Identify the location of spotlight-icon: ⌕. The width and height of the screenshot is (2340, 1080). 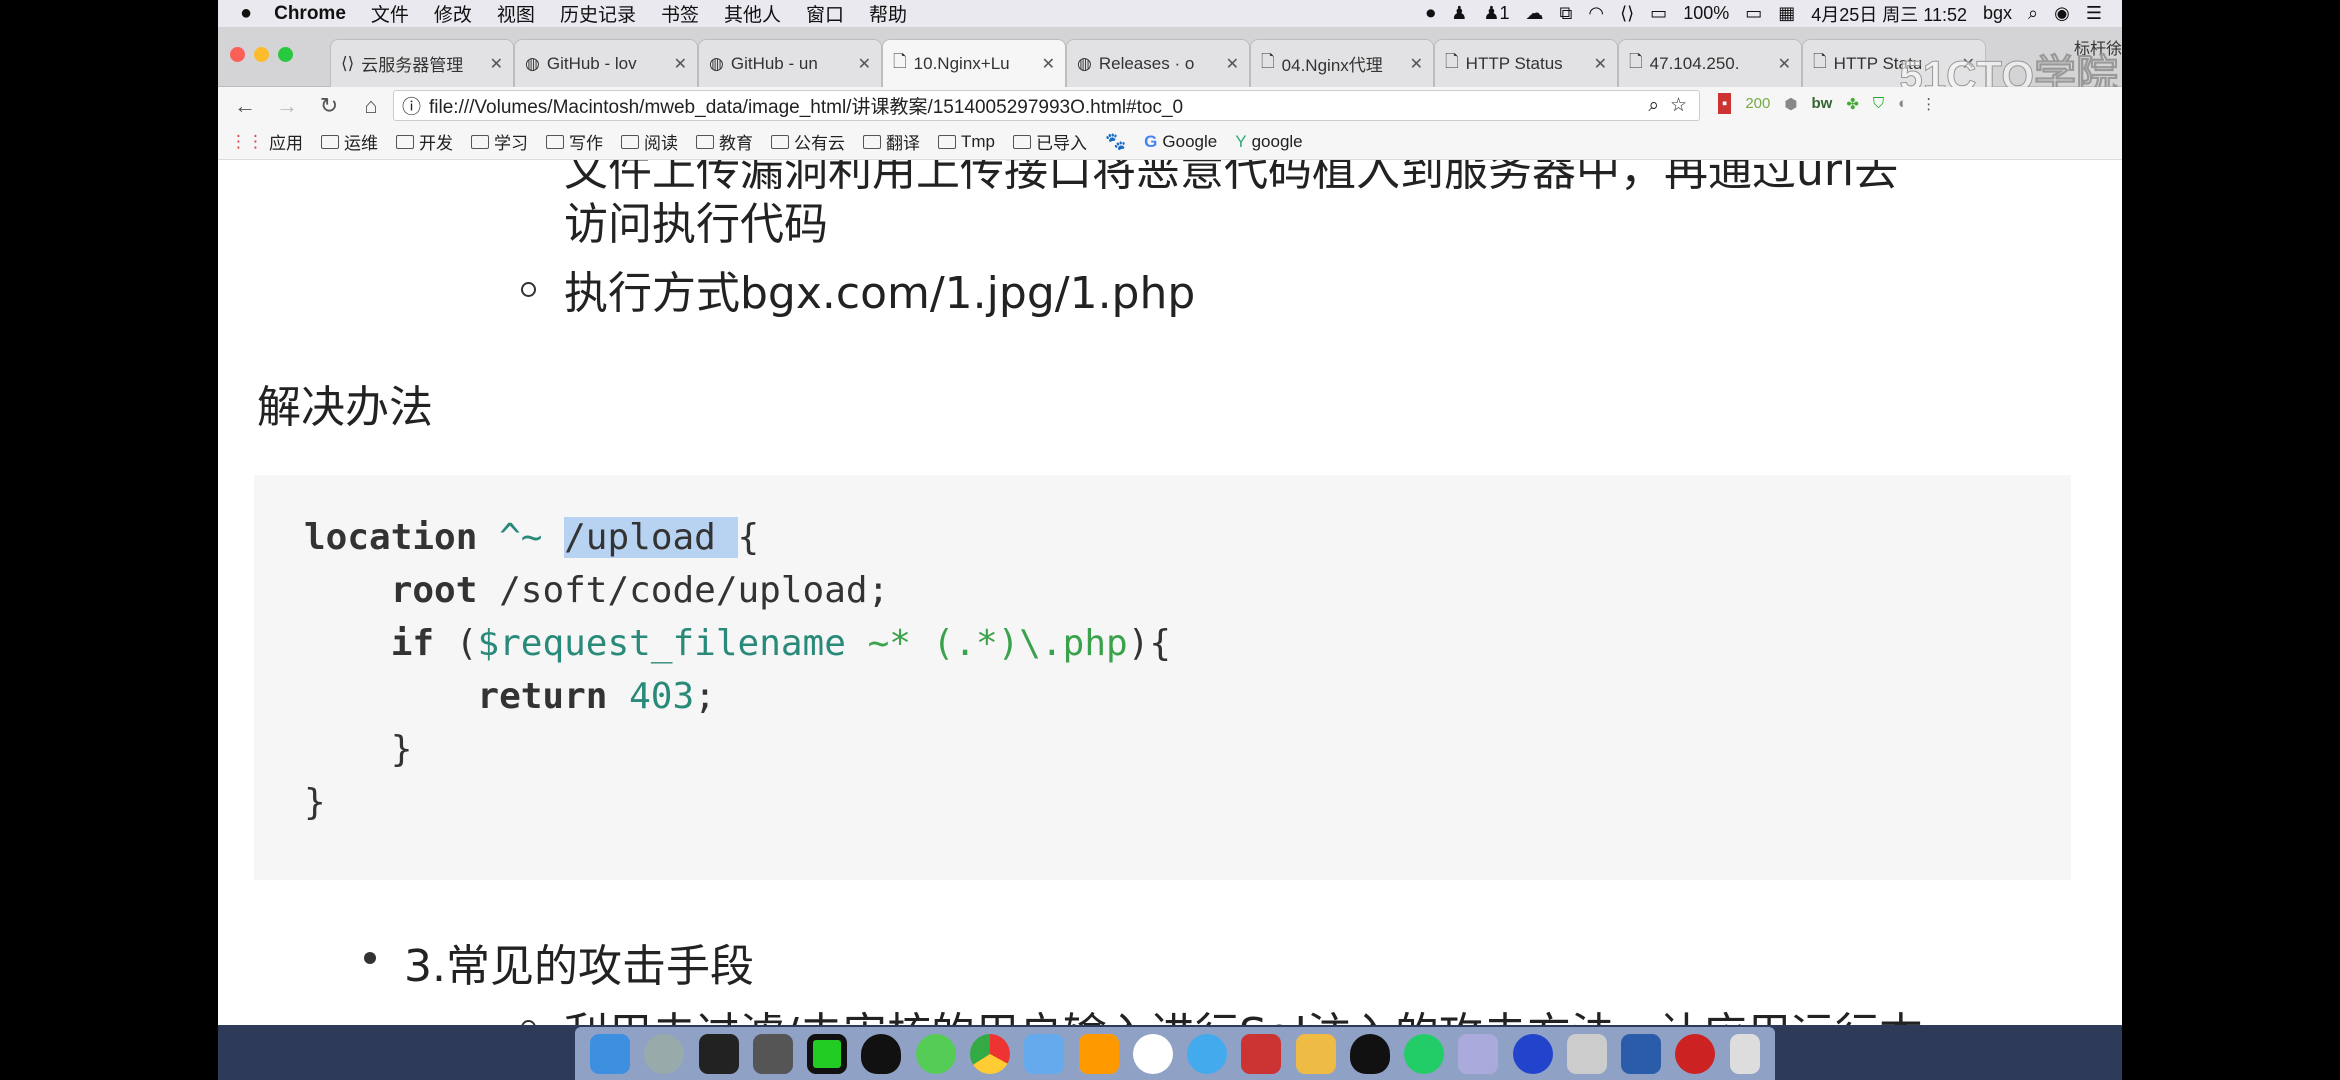
(2033, 13).